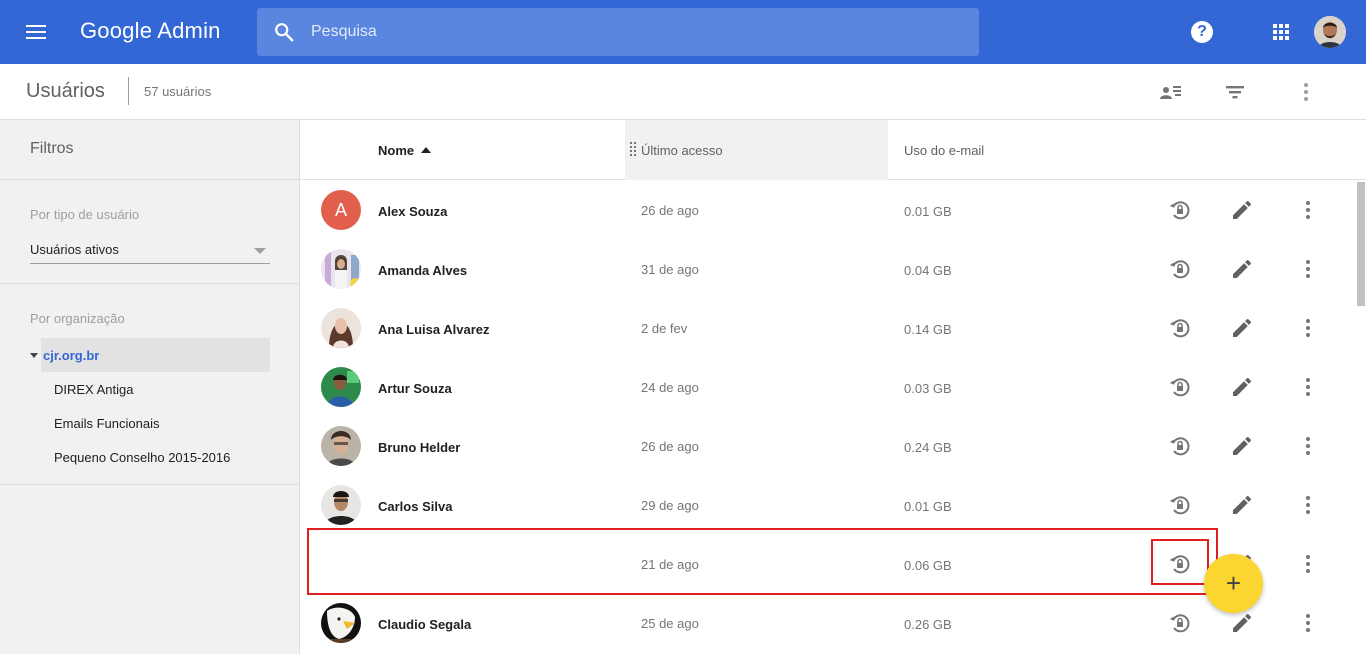 The height and width of the screenshot is (654, 1366). What do you see at coordinates (396, 150) in the screenshot?
I see `column-header-name: Nome` at bounding box center [396, 150].